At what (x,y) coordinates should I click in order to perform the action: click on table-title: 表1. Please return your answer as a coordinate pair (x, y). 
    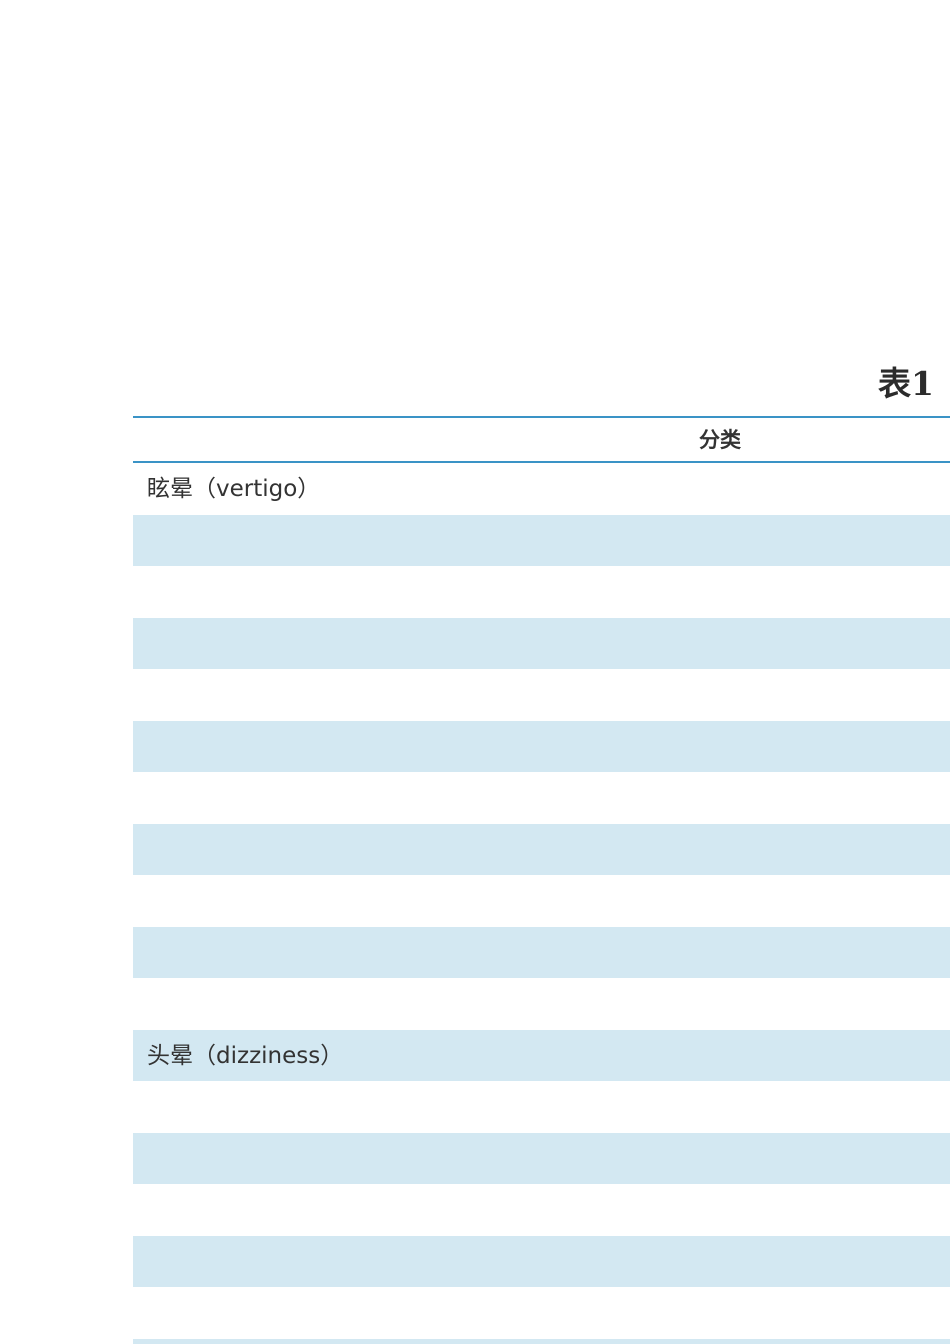
    Looking at the image, I should click on (906, 383).